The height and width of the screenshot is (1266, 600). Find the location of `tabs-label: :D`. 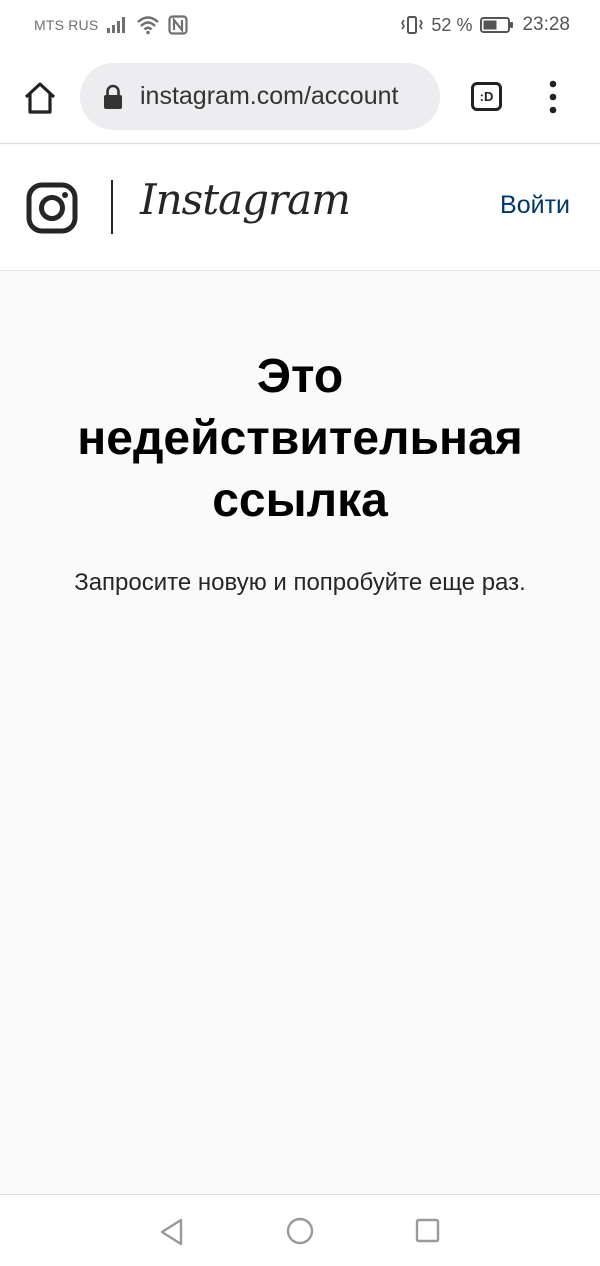

tabs-label: :D is located at coordinates (486, 96).